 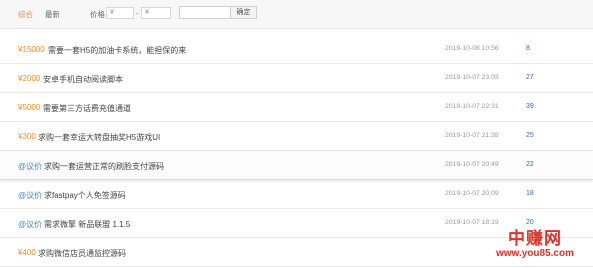 What do you see at coordinates (296, 165) in the screenshot?
I see `list-item: @议价 求购一套运营正常的刷脸支付源码 2019-10-07 20:49 22` at bounding box center [296, 165].